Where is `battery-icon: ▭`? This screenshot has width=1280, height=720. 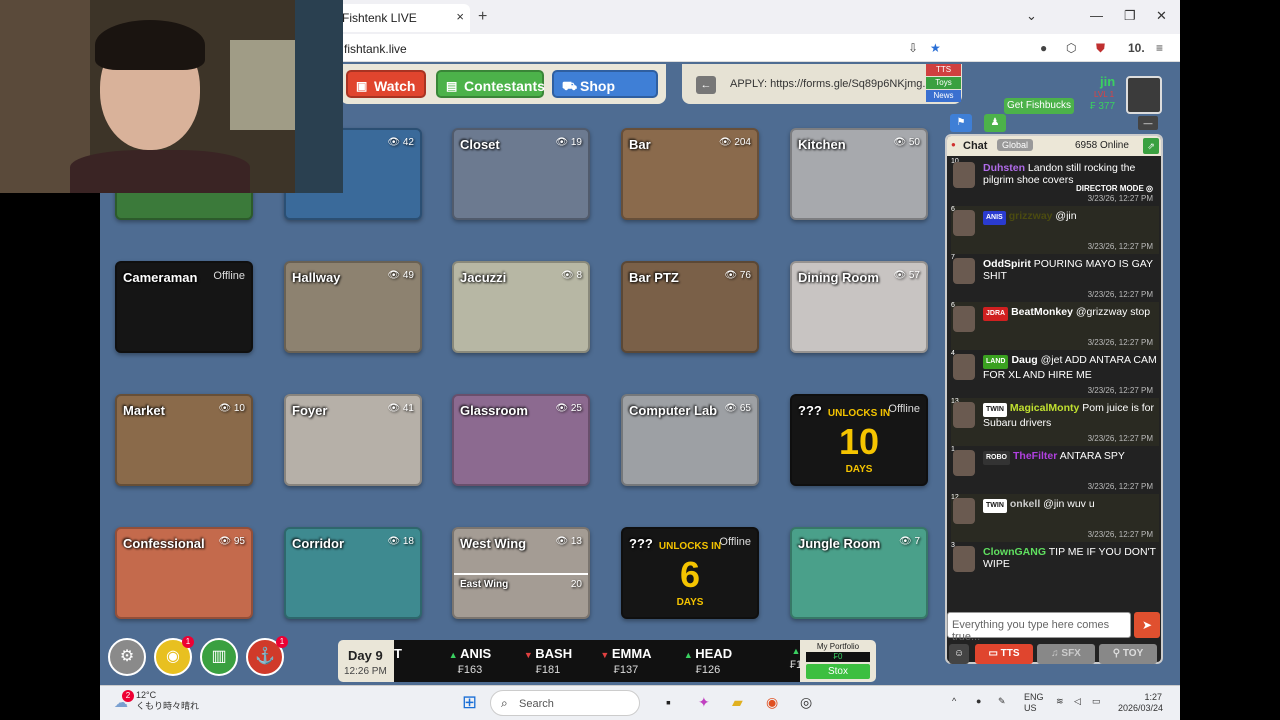
battery-icon: ▭ is located at coordinates (1096, 701).